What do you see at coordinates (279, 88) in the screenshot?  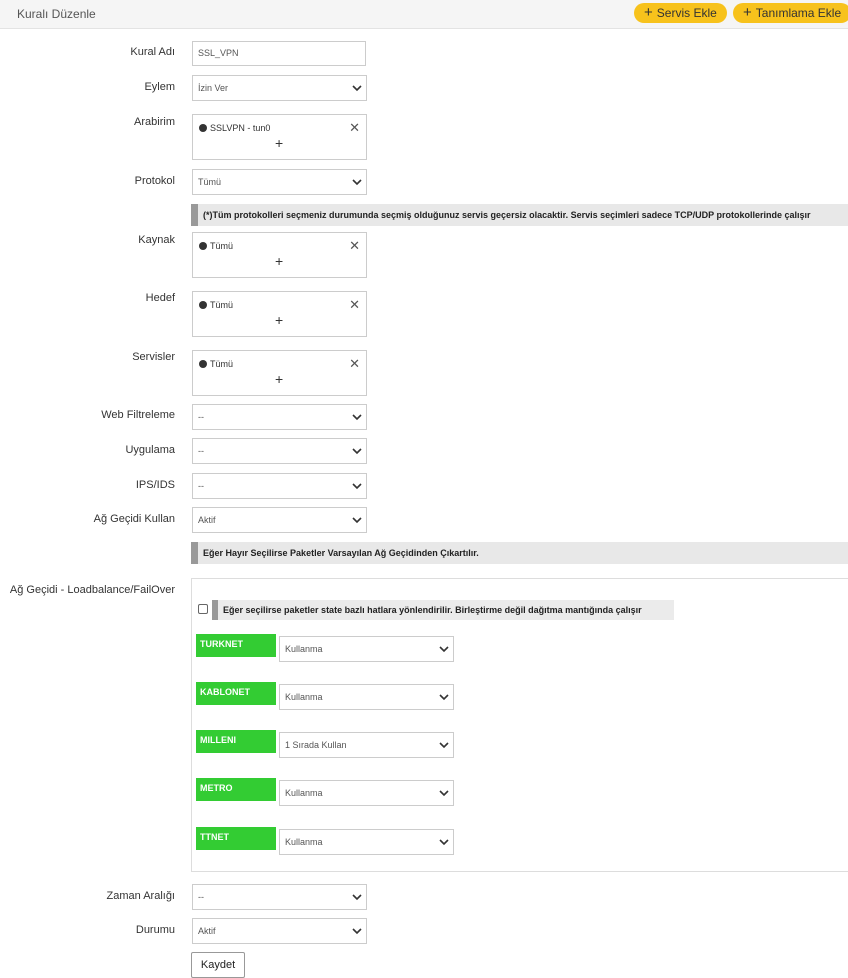 I see `action-select: İzin Ver` at bounding box center [279, 88].